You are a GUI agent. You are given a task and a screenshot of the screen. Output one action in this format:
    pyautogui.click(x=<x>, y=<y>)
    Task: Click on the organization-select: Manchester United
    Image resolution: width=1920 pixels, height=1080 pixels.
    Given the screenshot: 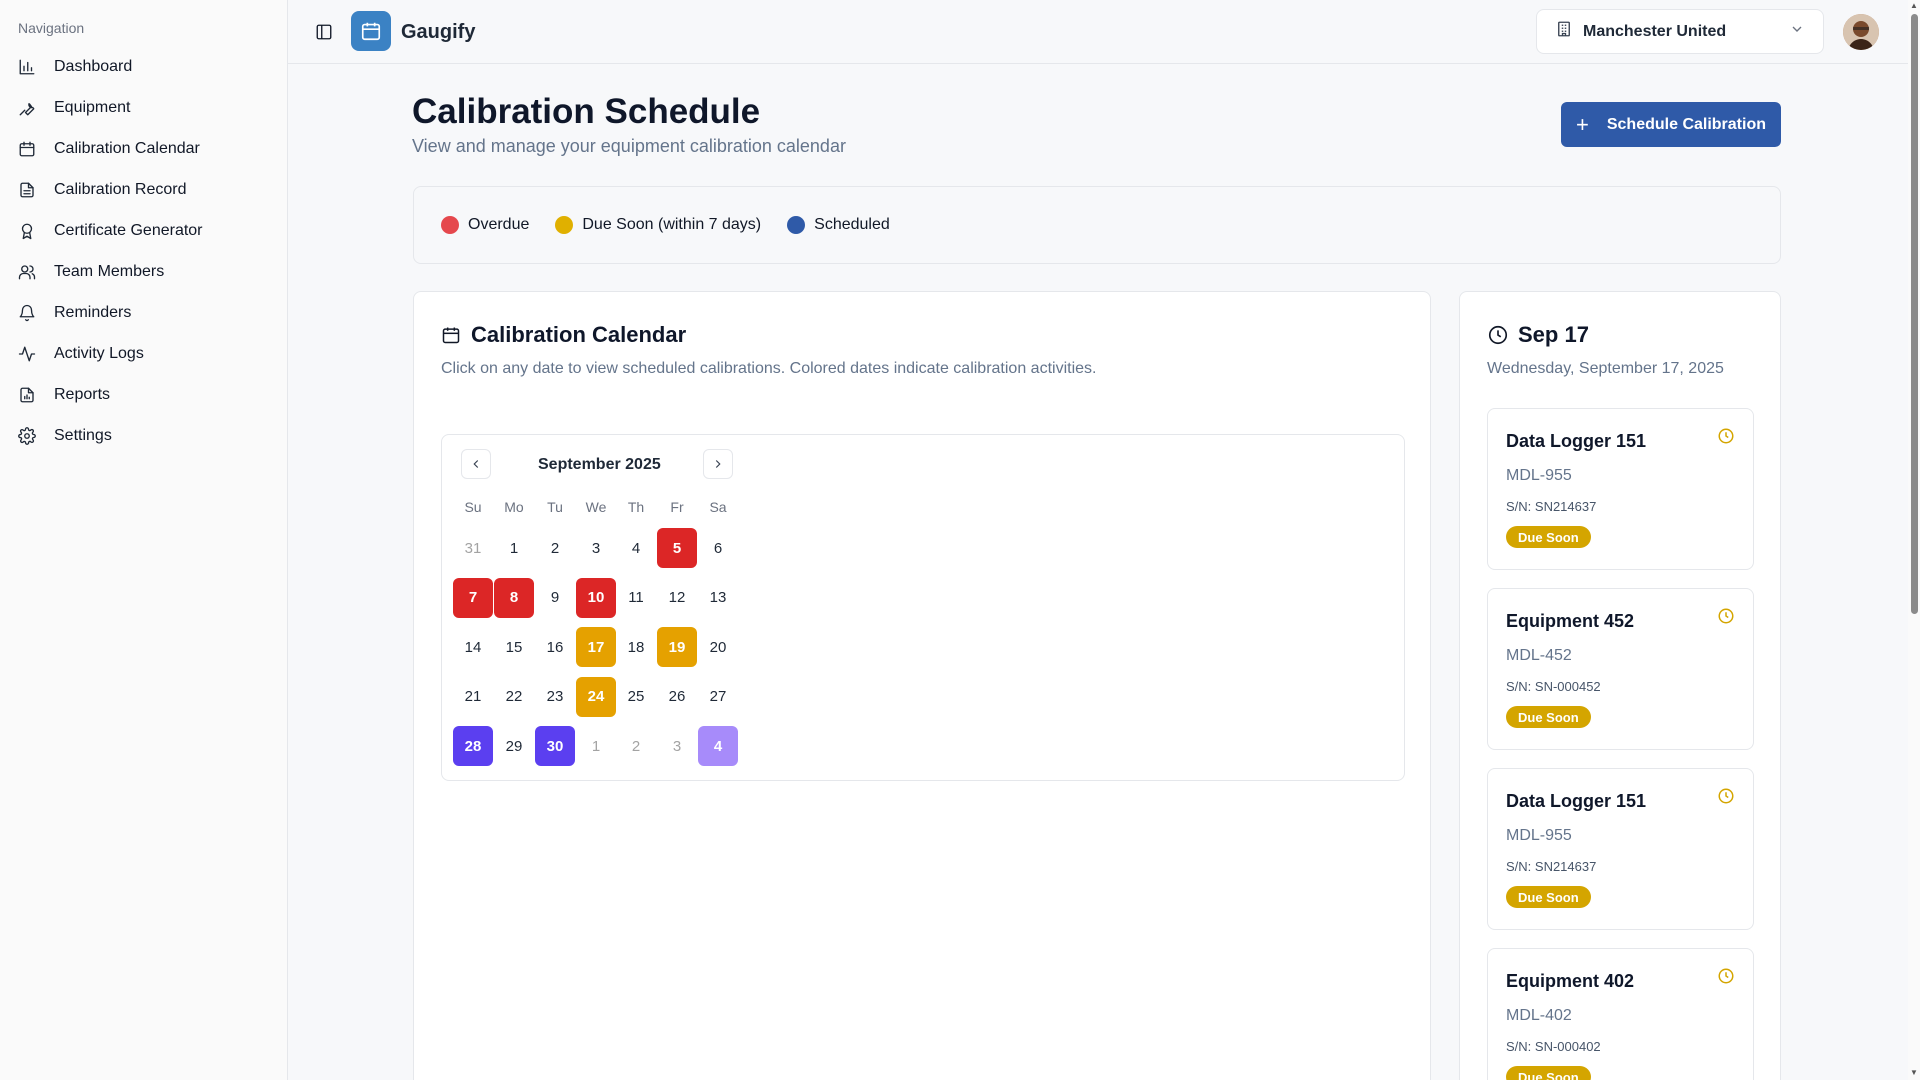 What is the action you would take?
    pyautogui.click(x=1680, y=31)
    